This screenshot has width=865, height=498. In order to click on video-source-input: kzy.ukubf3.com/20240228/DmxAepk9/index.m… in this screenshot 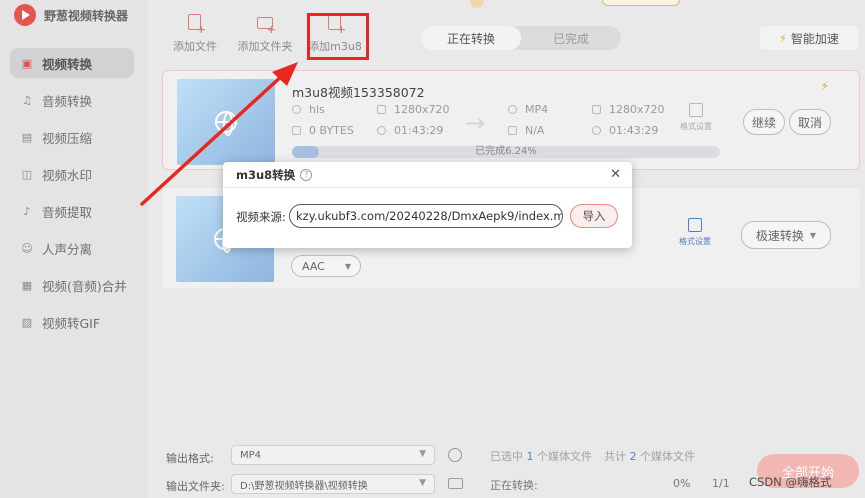, I will do `click(426, 216)`.